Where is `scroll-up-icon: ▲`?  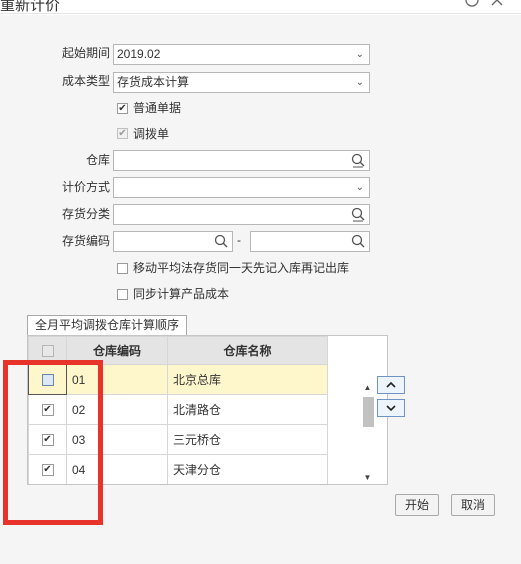 scroll-up-icon: ▲ is located at coordinates (367, 388).